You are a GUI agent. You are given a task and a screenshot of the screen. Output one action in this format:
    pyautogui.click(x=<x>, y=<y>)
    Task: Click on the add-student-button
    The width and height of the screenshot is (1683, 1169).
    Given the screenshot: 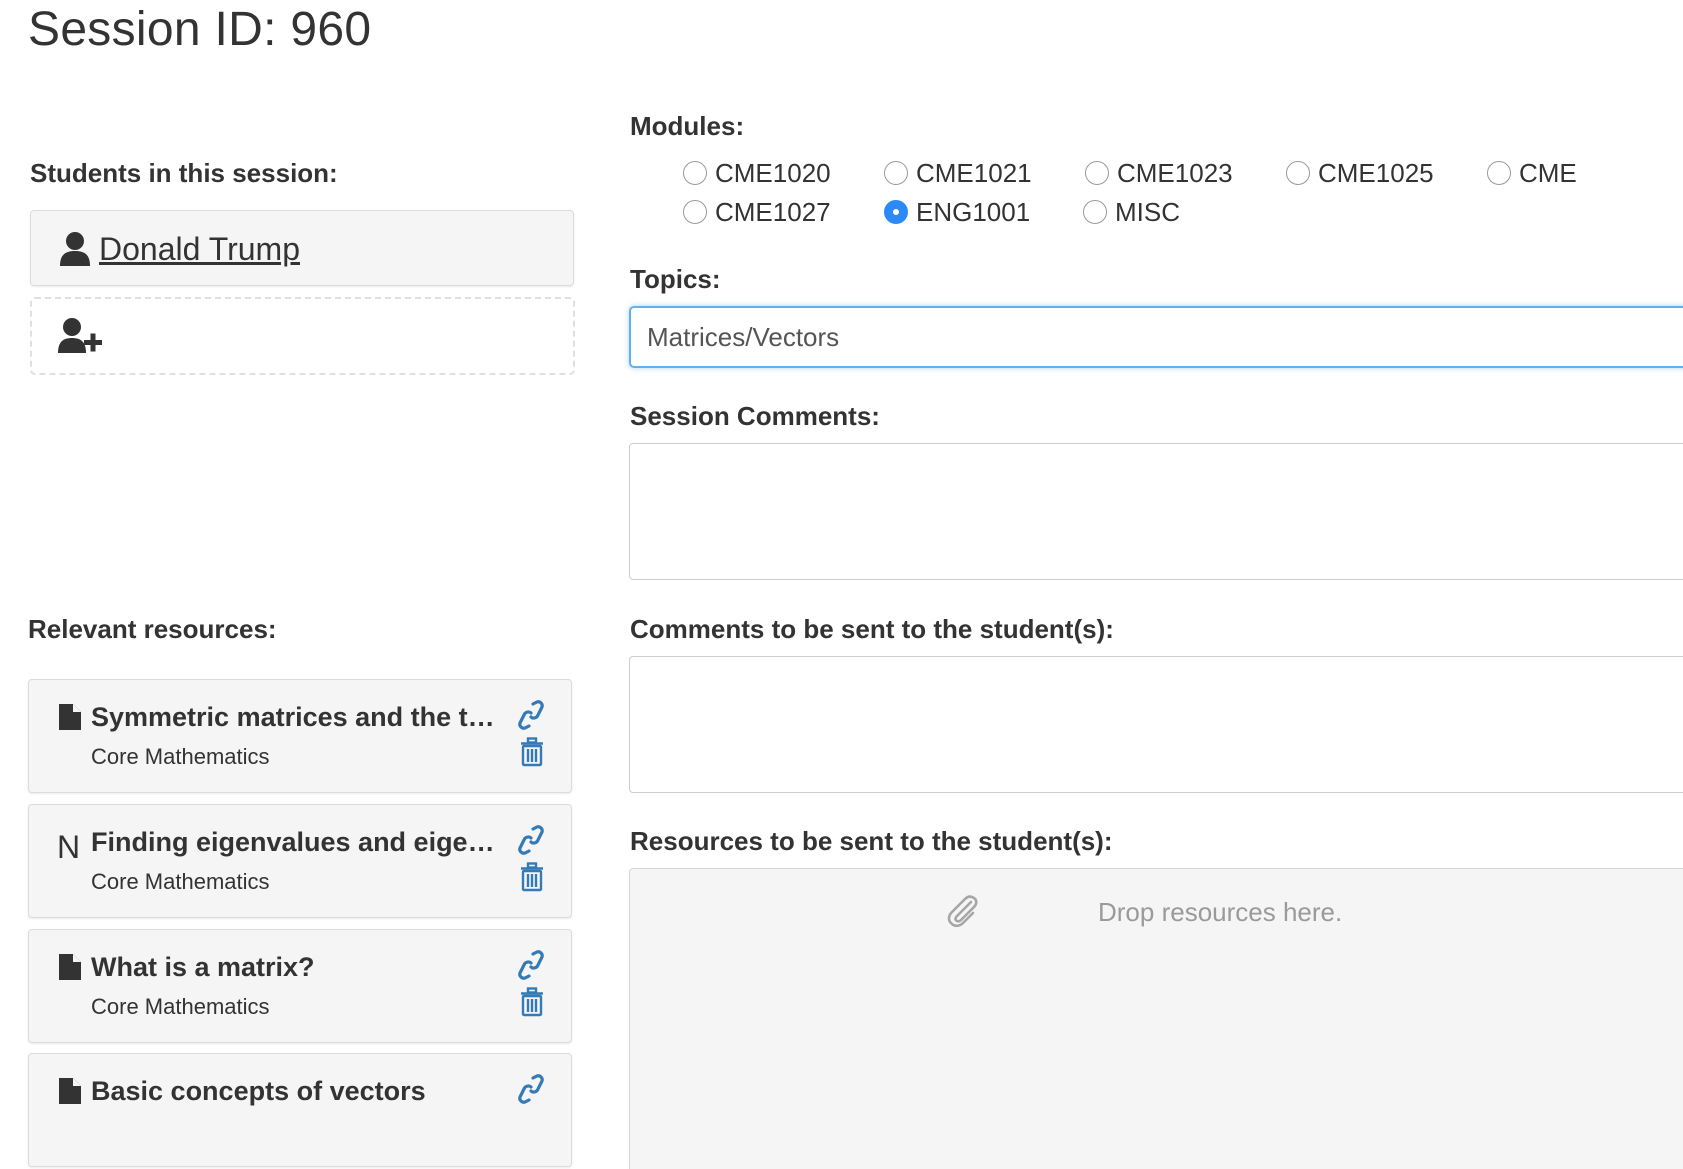 What is the action you would take?
    pyautogui.click(x=302, y=336)
    